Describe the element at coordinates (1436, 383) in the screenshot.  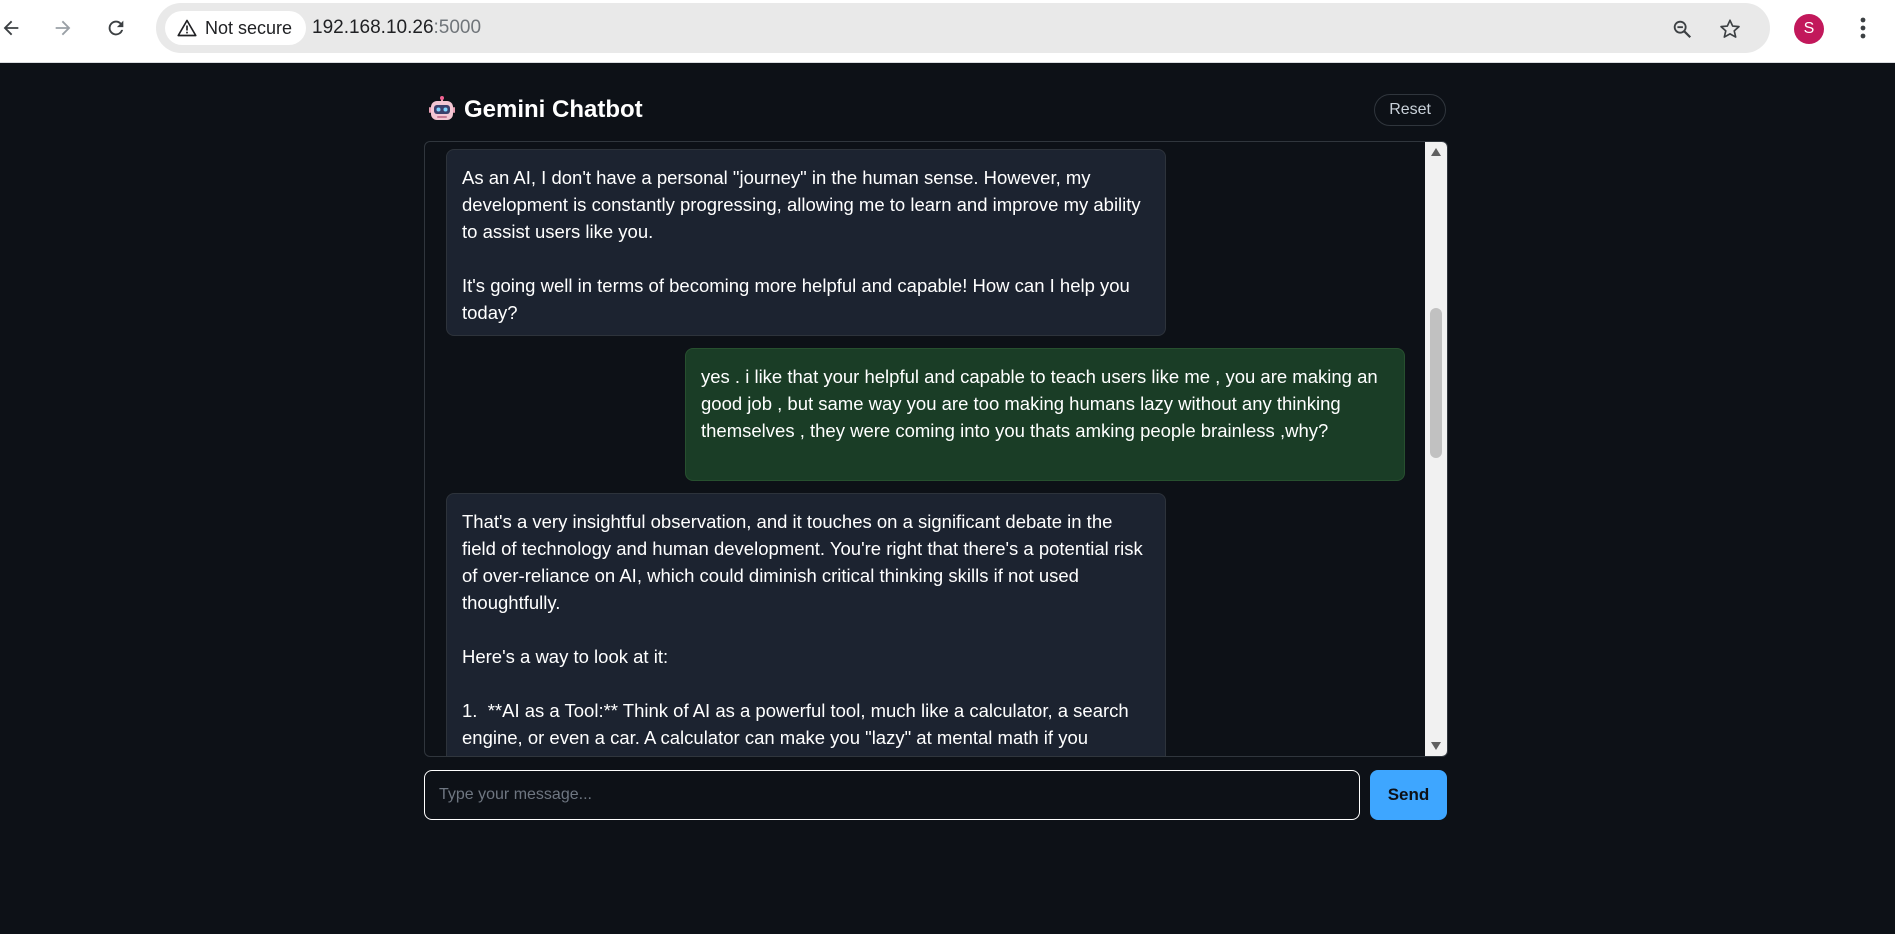
I see `scroll-thumb` at that location.